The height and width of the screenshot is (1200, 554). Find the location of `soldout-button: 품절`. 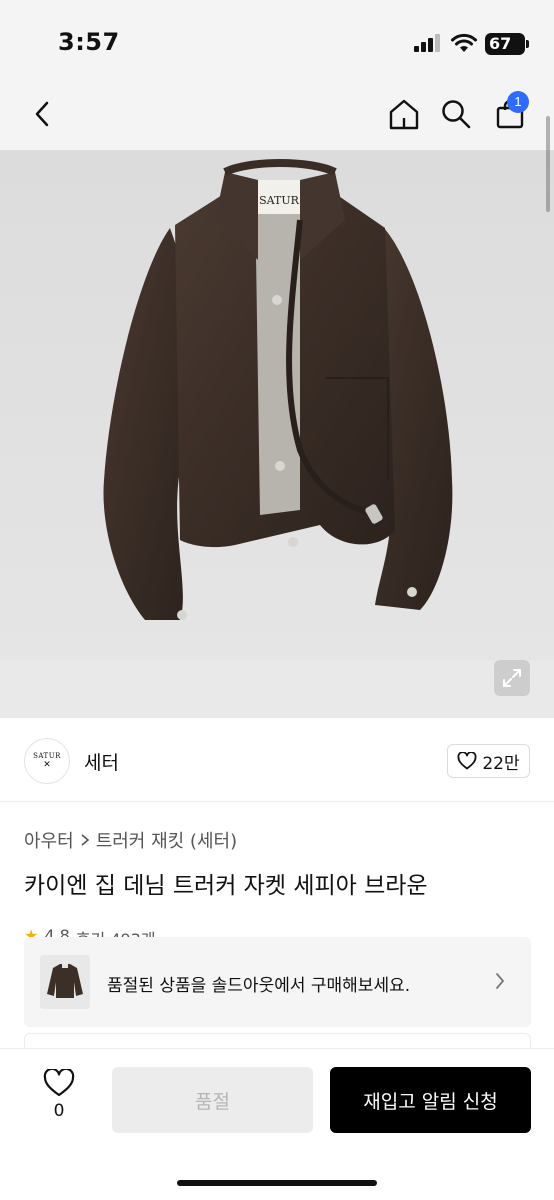

soldout-button: 품절 is located at coordinates (212, 1100).